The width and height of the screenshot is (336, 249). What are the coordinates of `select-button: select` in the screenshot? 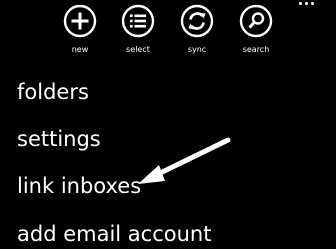 It's located at (138, 34).